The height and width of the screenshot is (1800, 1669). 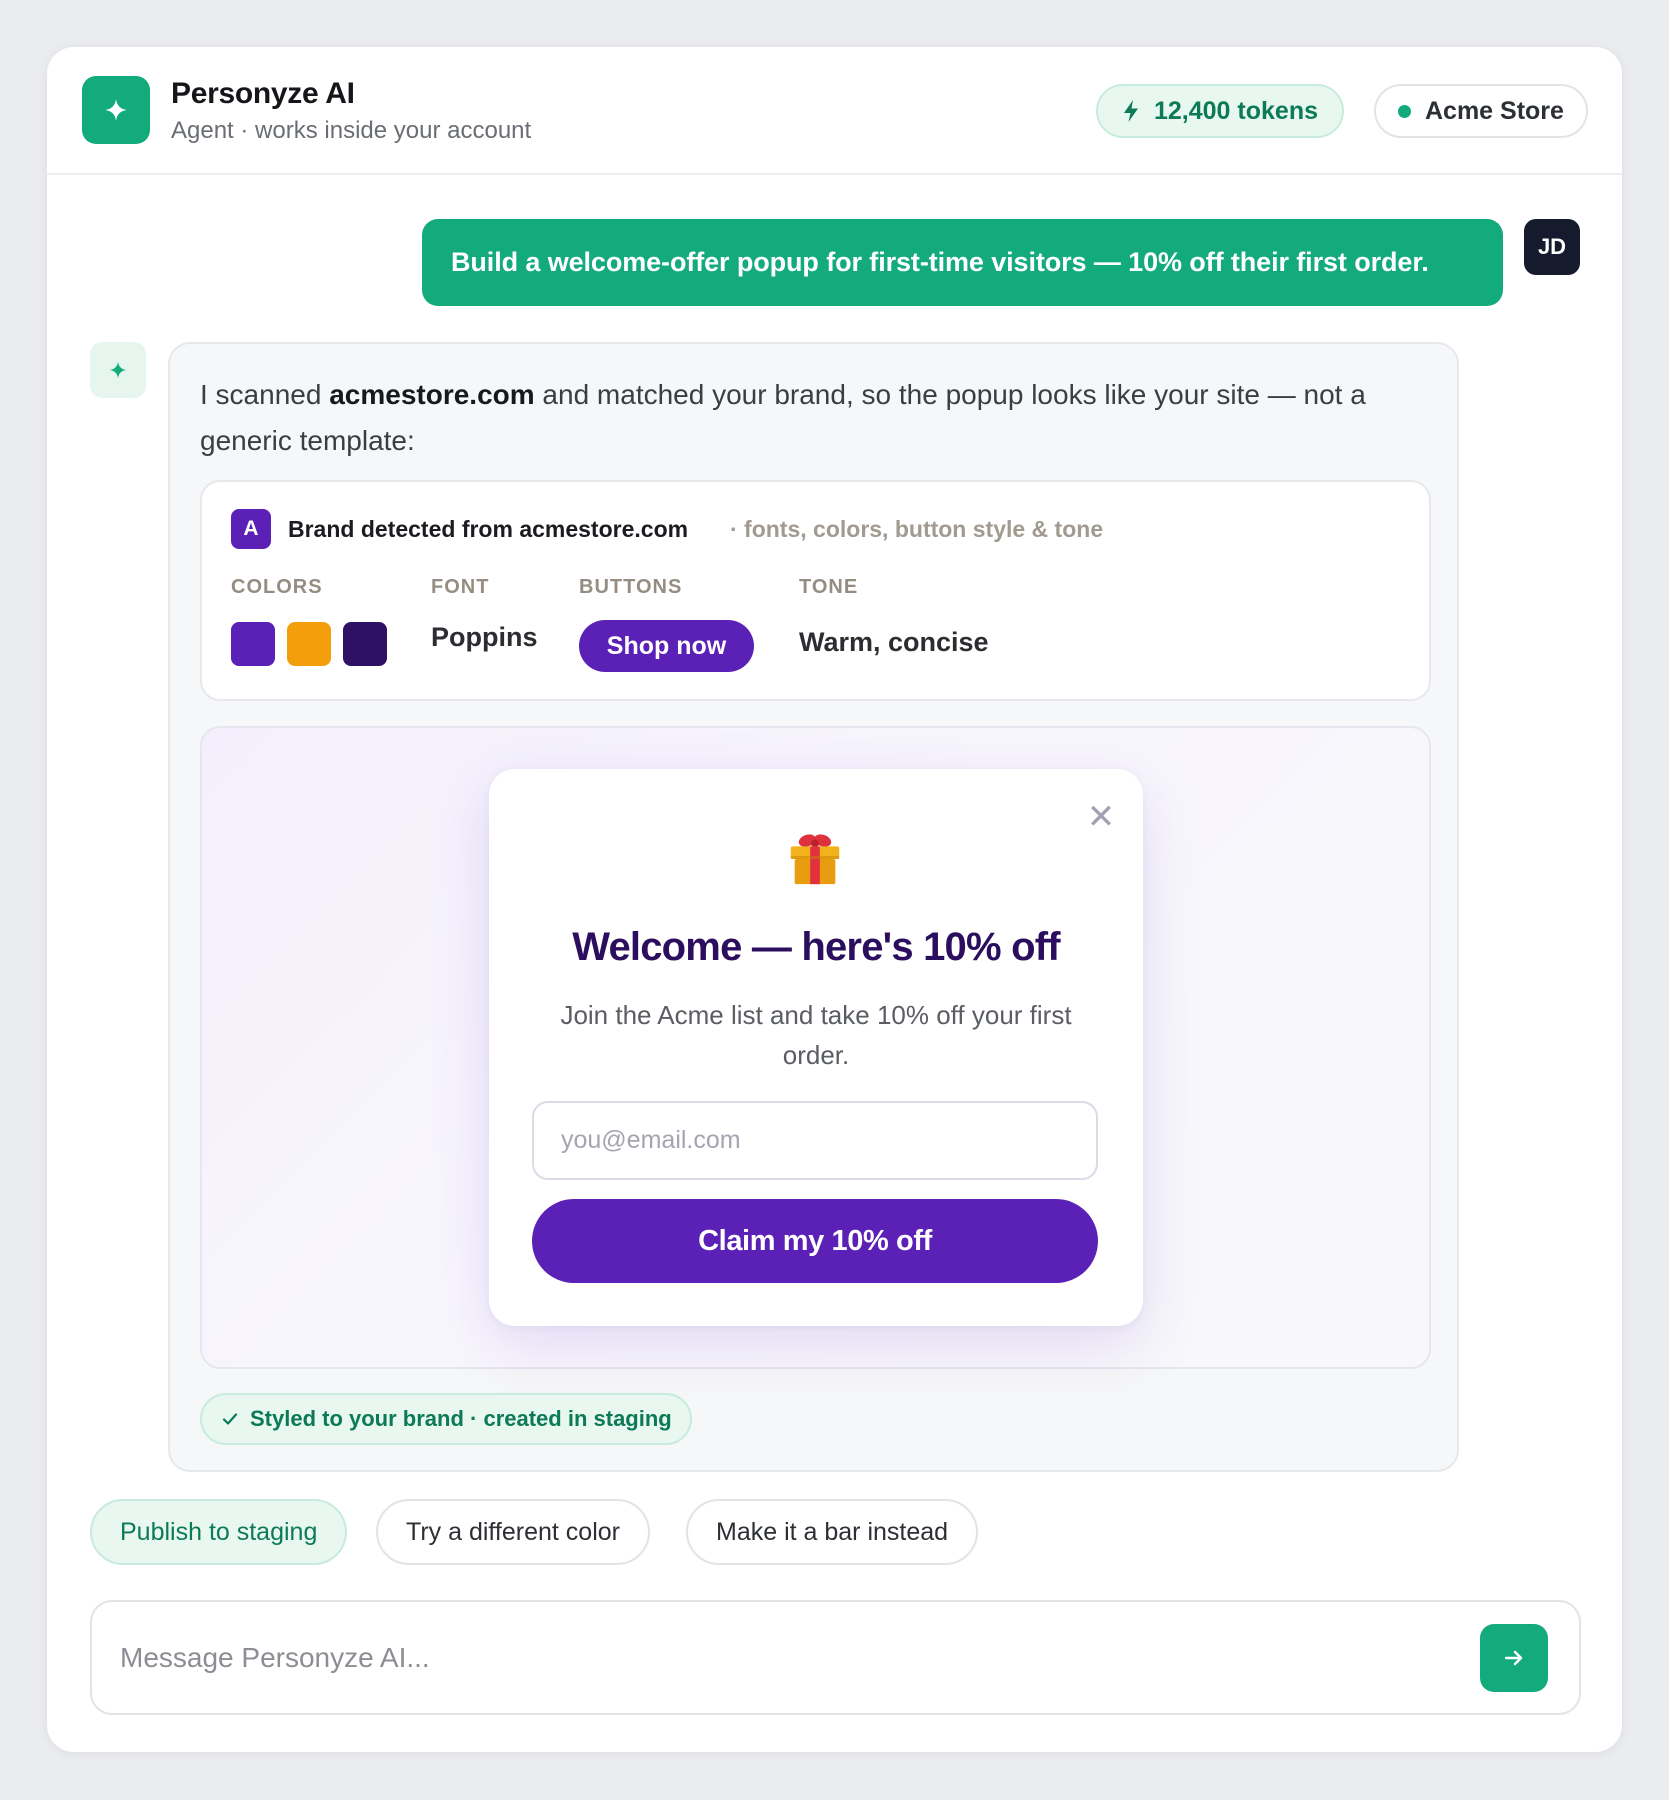 What do you see at coordinates (265, 394) in the screenshot?
I see `intro-prefix: I scanned` at bounding box center [265, 394].